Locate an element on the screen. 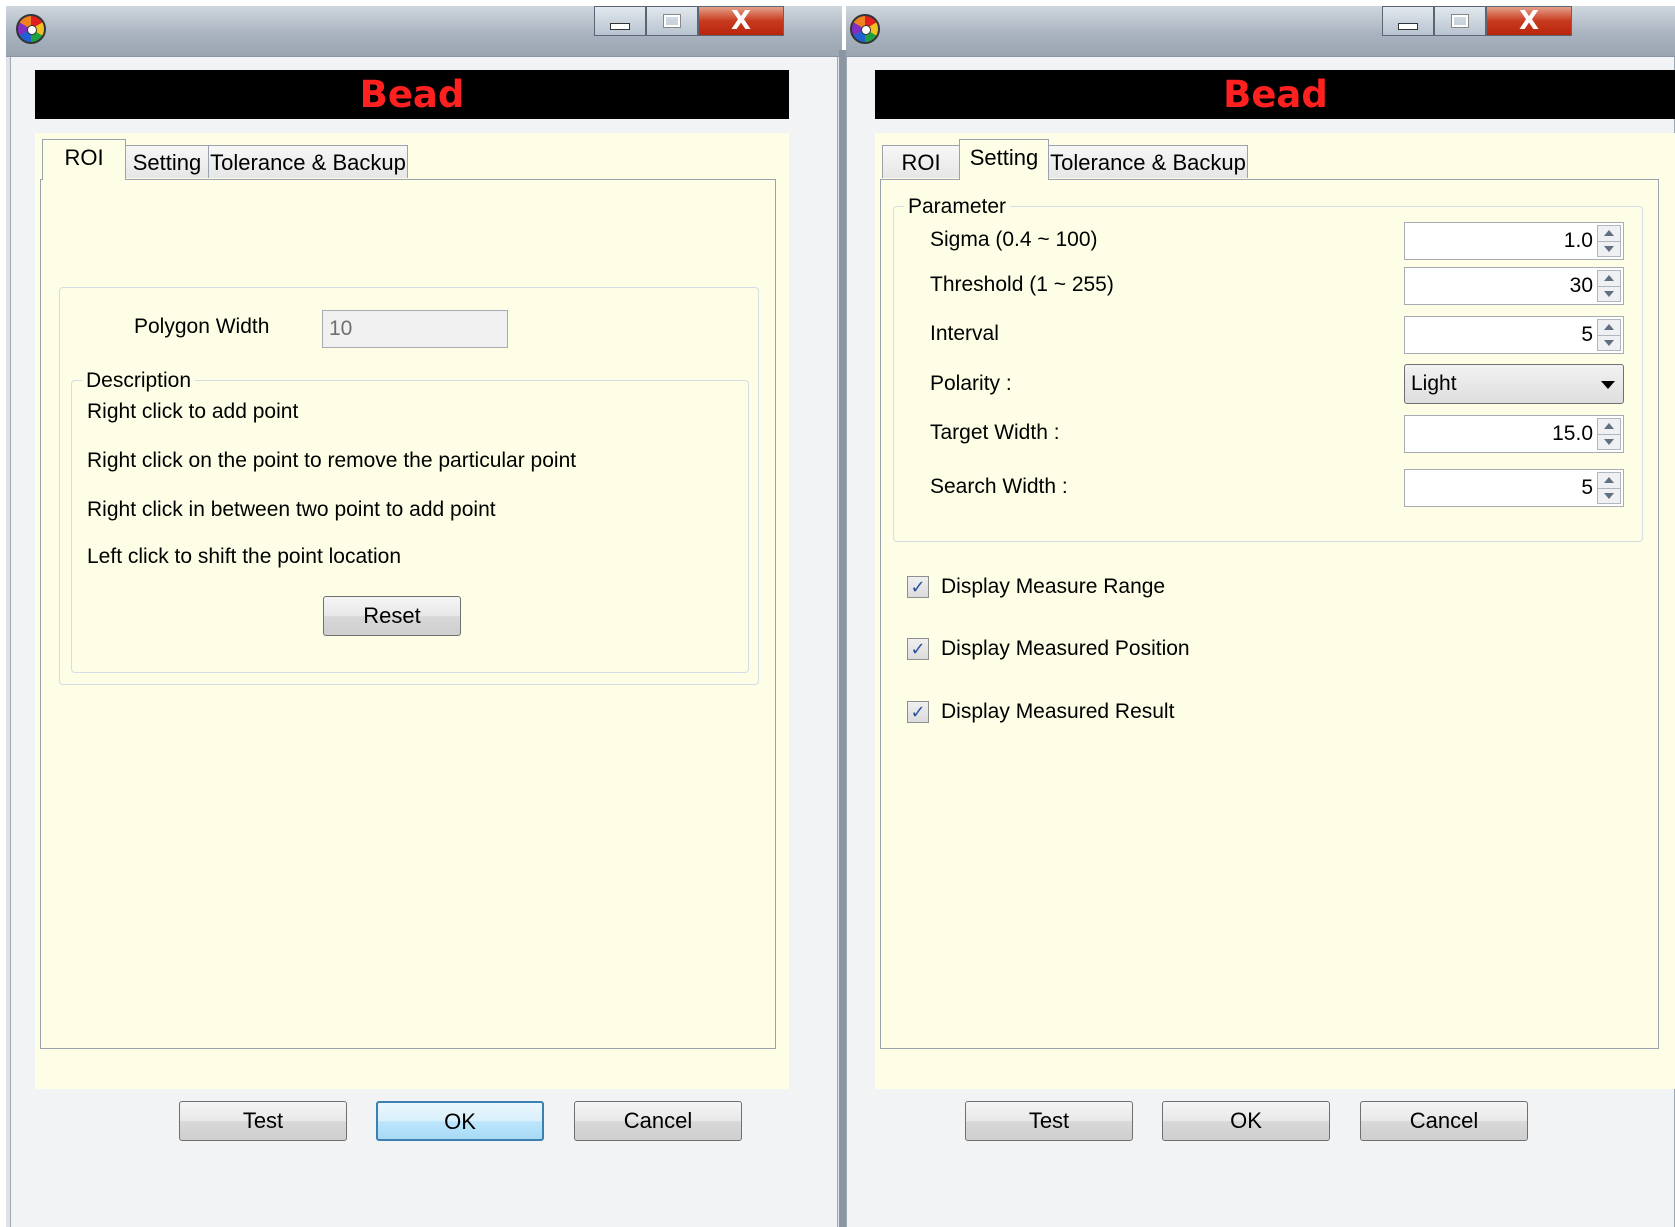  polygon-width-input: 10 is located at coordinates (415, 329).